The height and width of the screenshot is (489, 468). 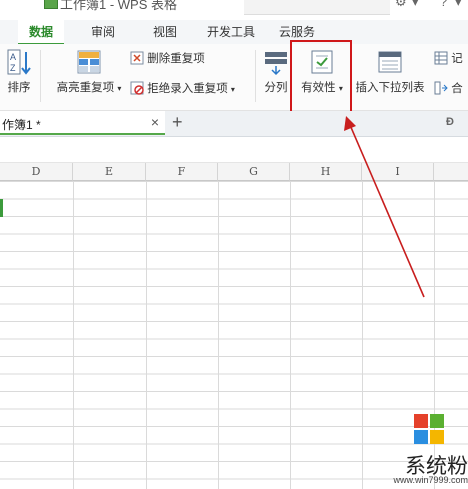 I want to click on svg-text: Z, so click(x=13, y=68).